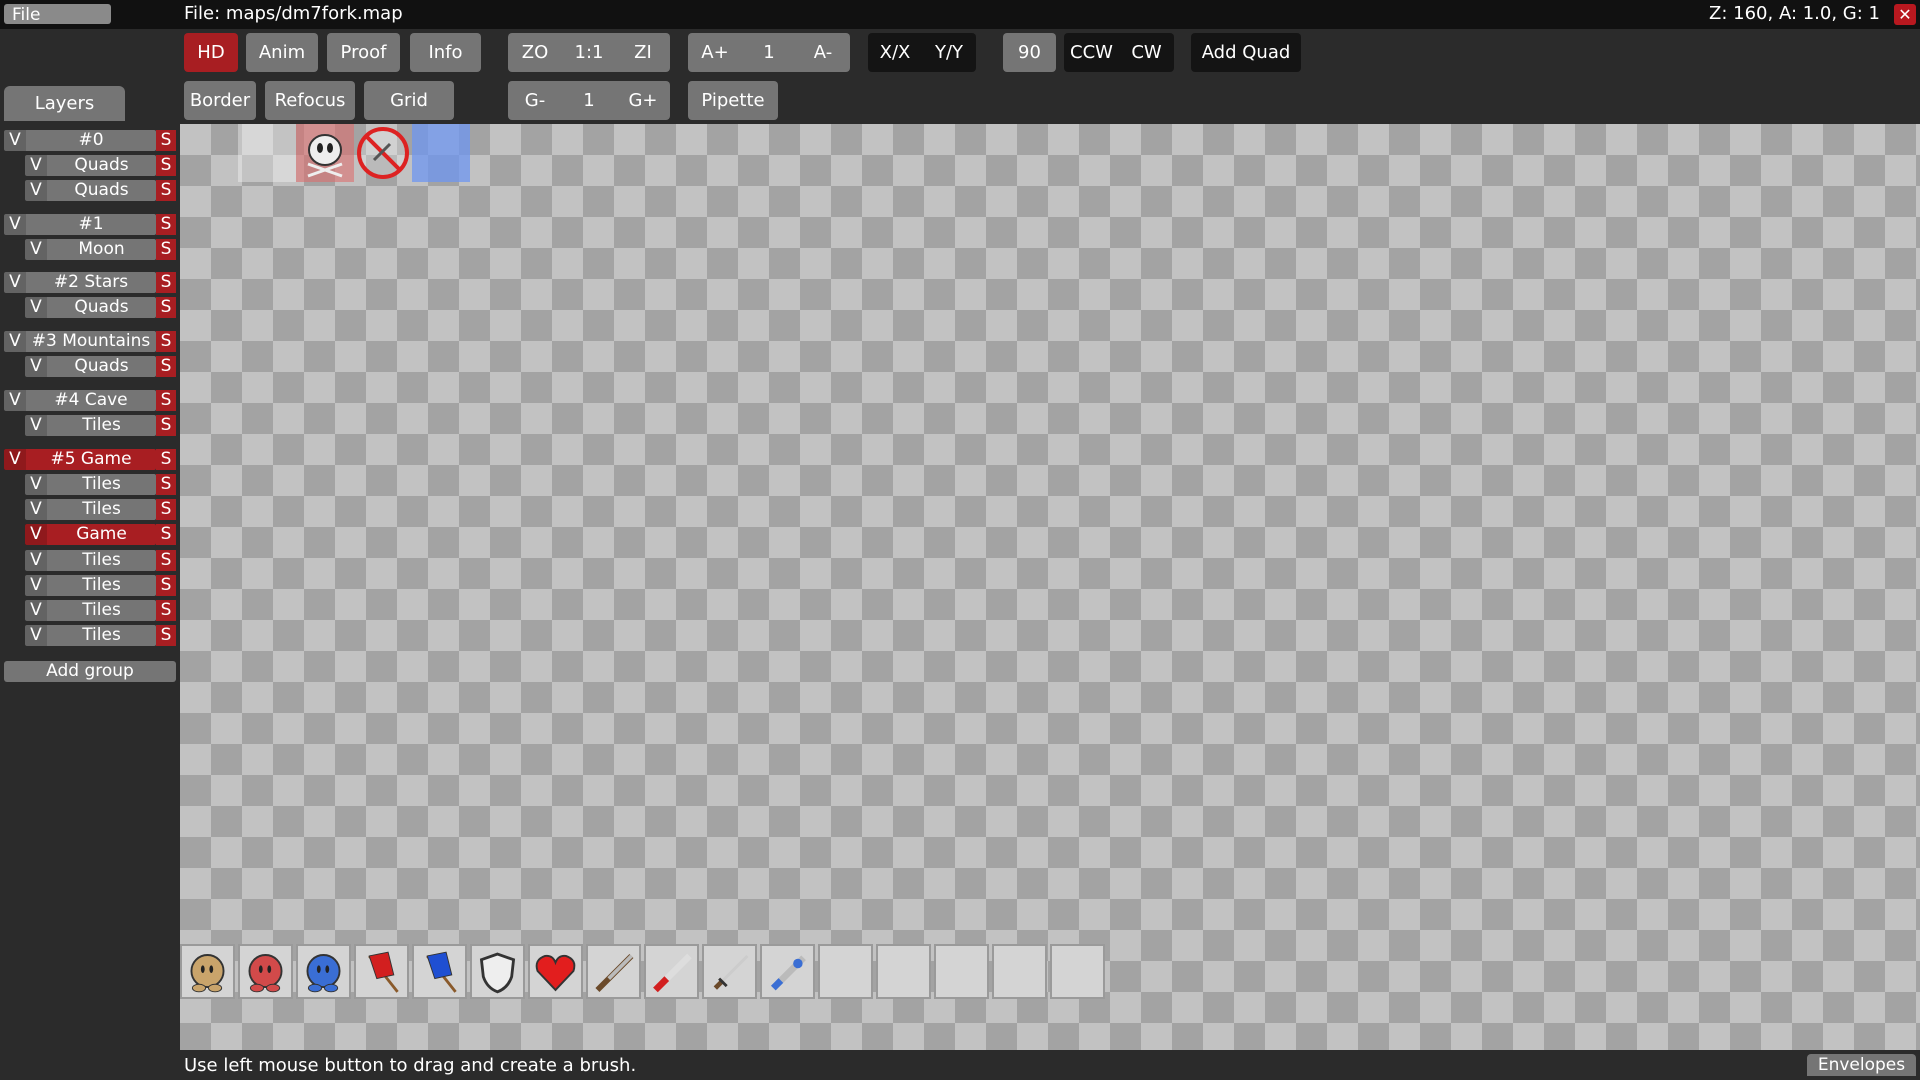 The height and width of the screenshot is (1080, 1920). I want to click on rotate-value-field: 90, so click(1029, 52).